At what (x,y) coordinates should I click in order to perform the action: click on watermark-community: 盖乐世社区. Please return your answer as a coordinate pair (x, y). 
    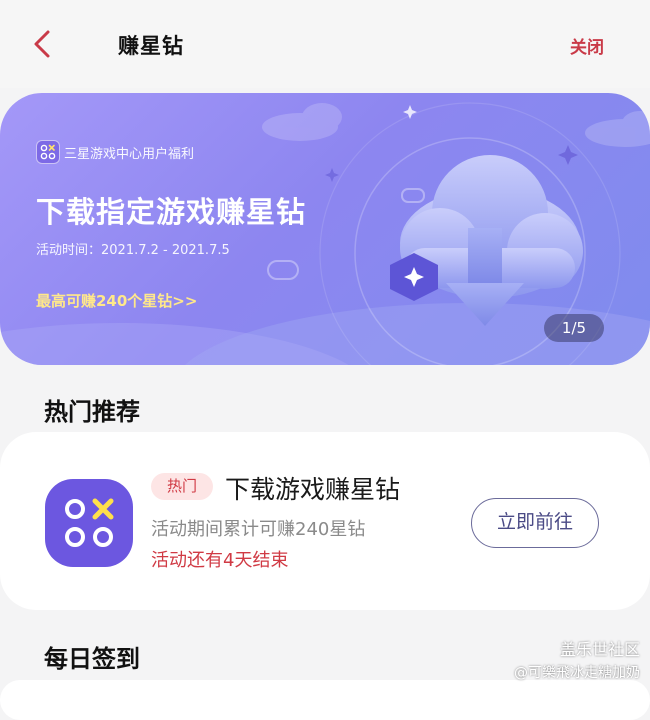
    Looking at the image, I should click on (599, 649).